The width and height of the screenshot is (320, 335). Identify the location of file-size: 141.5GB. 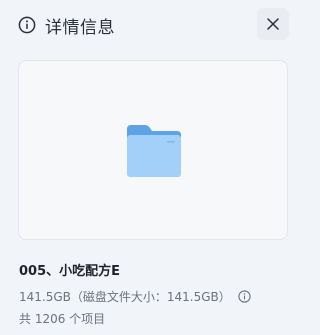
(45, 296).